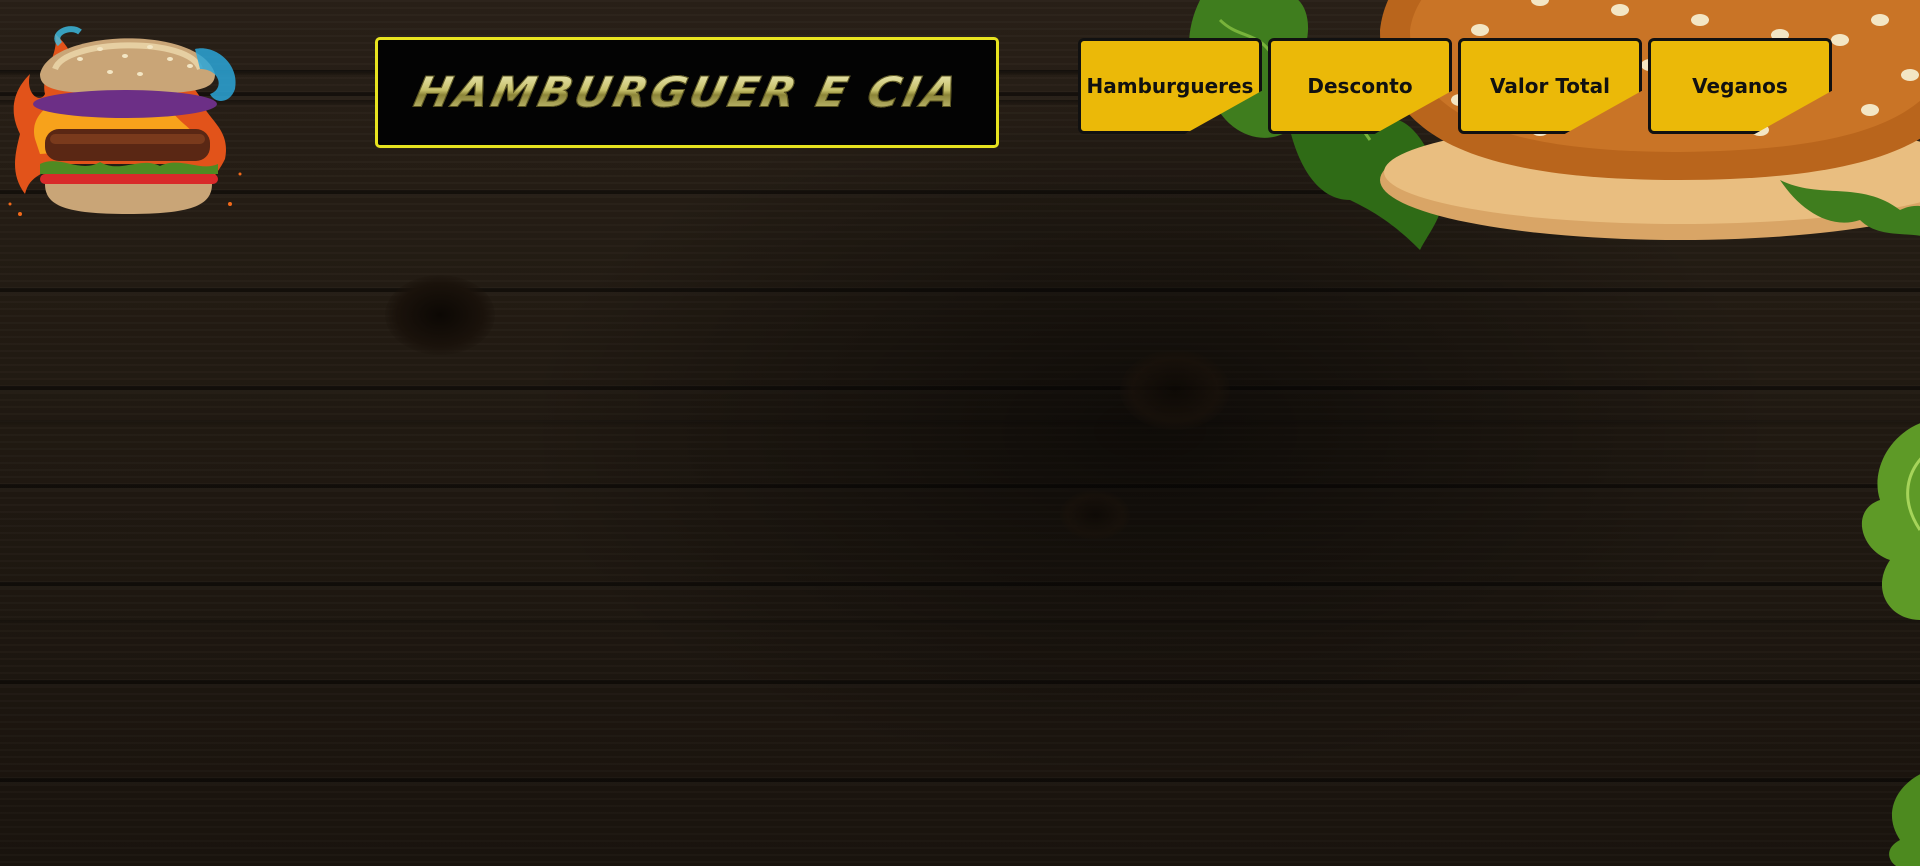 This screenshot has height=866, width=1920. I want to click on nav-label: Veganos, so click(1740, 86).